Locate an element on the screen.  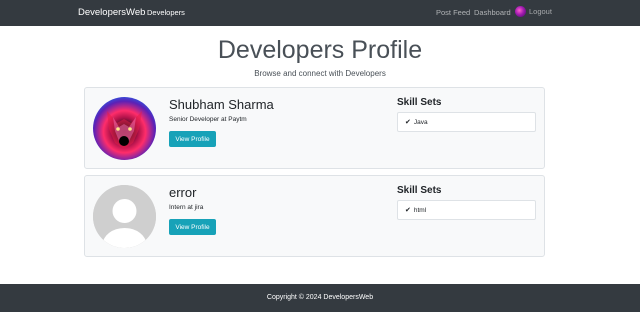
skill-list-item: ✔ html is located at coordinates (466, 210).